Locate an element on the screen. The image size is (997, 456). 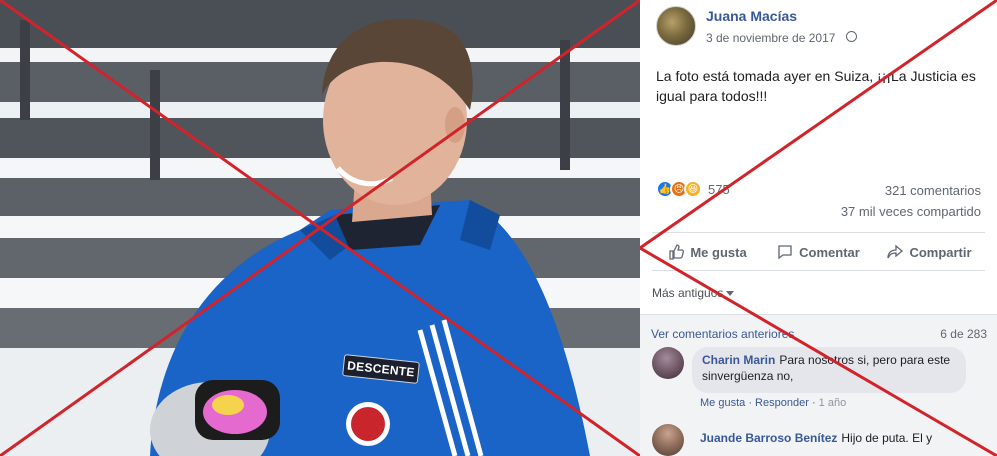
share-button: Compartir is located at coordinates (929, 252).